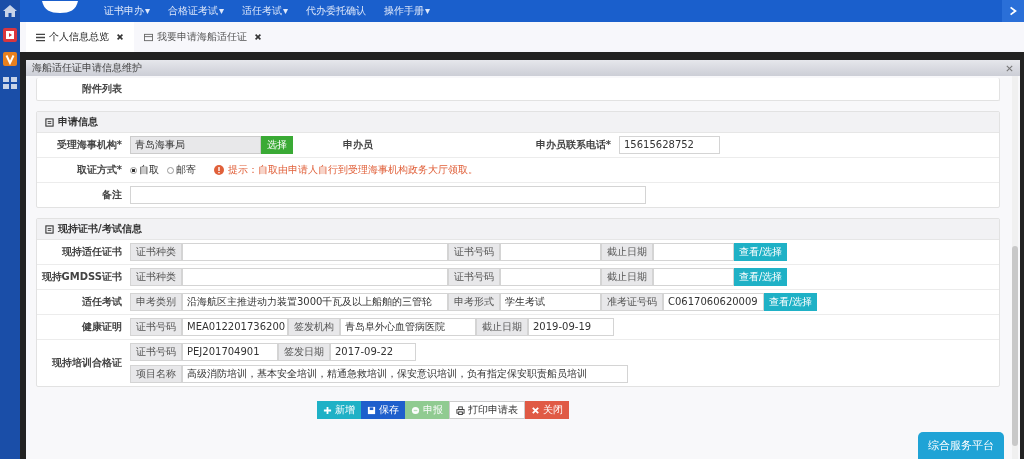  Describe the element at coordinates (388, 195) in the screenshot. I see `remark-field` at that location.